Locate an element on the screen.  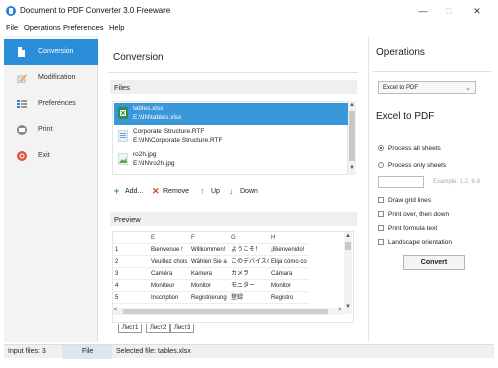
operations-title: Operations is located at coordinates (400, 52).